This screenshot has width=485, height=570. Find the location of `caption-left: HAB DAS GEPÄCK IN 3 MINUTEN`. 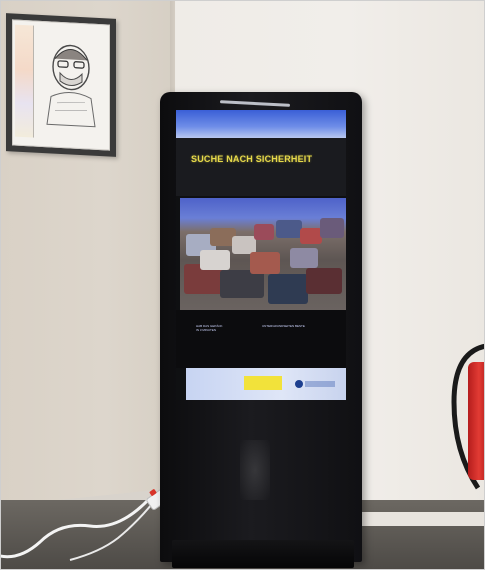

caption-left: HAB DAS GEPÄCK IN 3 MINUTEN is located at coordinates (209, 328).